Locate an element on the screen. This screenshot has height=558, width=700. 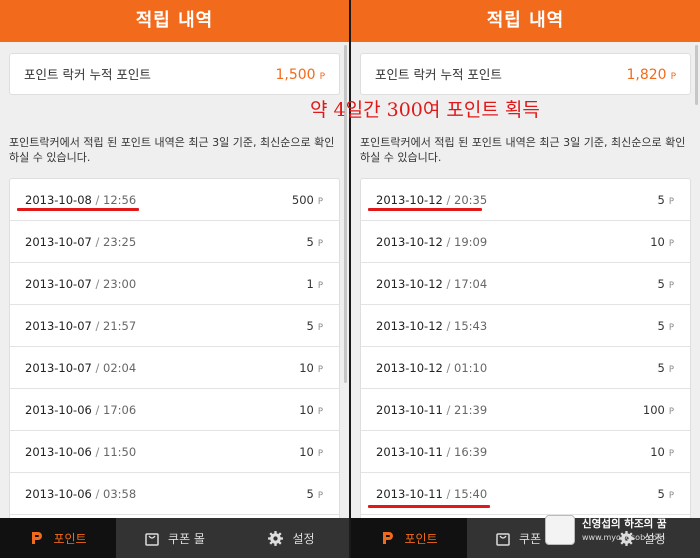
tab-coupon-mall: 쿠폰 몰 is located at coordinates (174, 538).